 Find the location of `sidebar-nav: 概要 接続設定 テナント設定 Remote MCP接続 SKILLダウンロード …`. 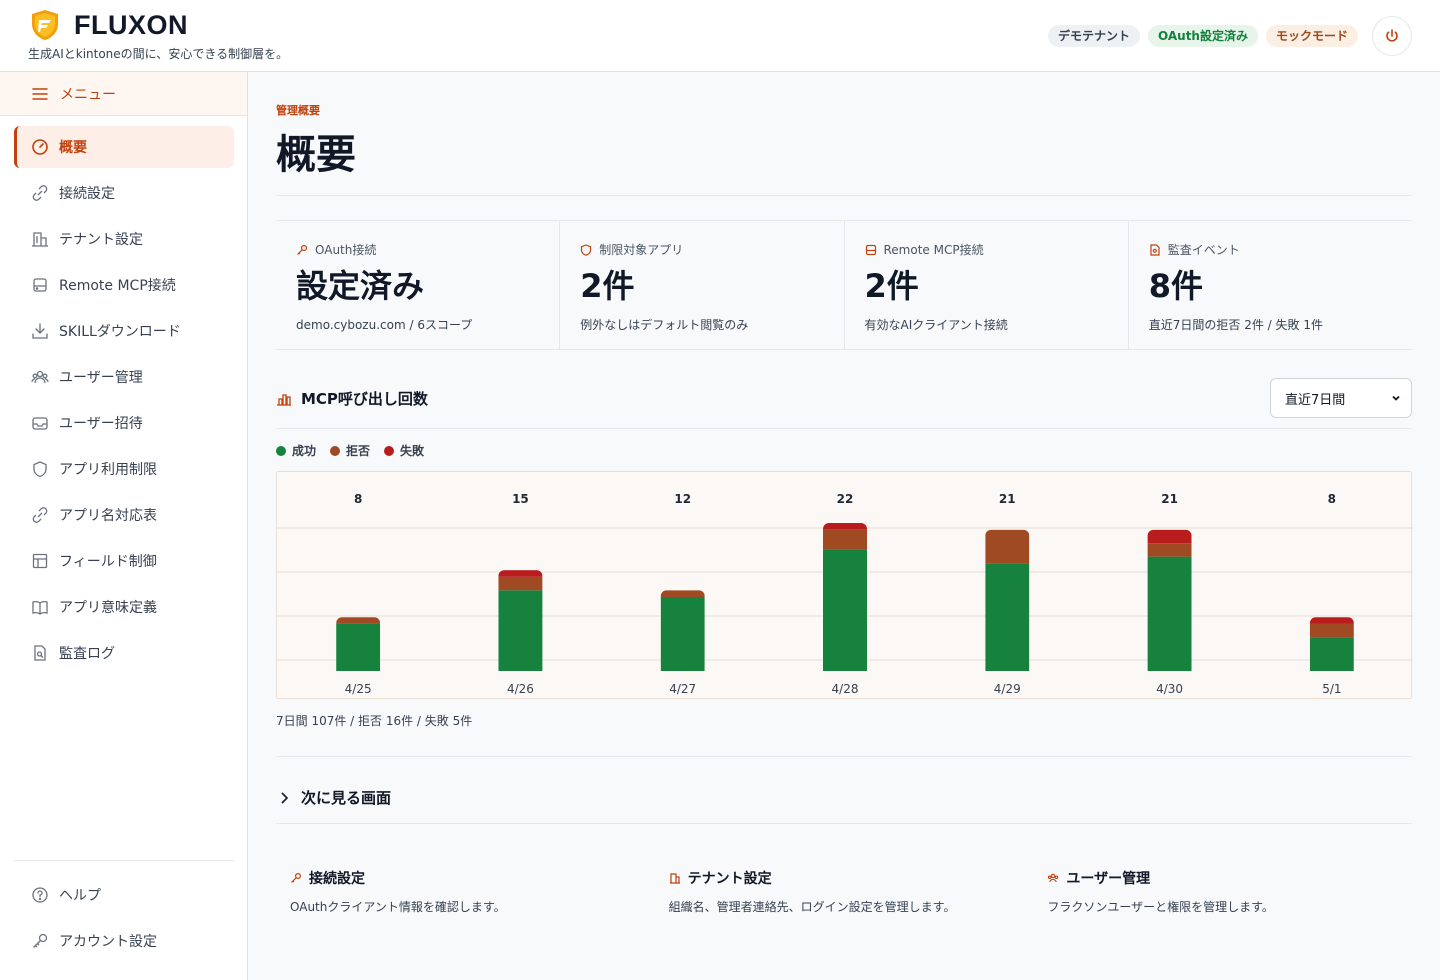

sidebar-nav: 概要 接続設定 テナント設定 Remote MCP接続 SKILLダウンロード … is located at coordinates (124, 402).